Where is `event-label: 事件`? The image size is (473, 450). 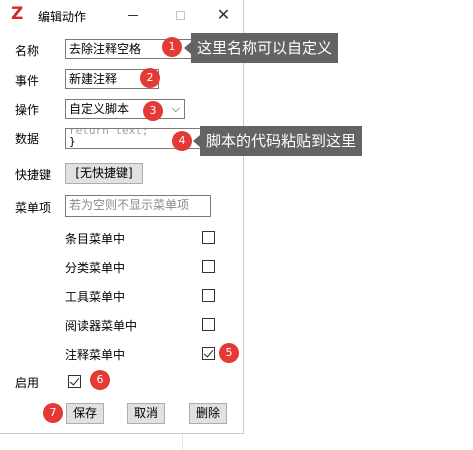
event-label: 事件 is located at coordinates (27, 81).